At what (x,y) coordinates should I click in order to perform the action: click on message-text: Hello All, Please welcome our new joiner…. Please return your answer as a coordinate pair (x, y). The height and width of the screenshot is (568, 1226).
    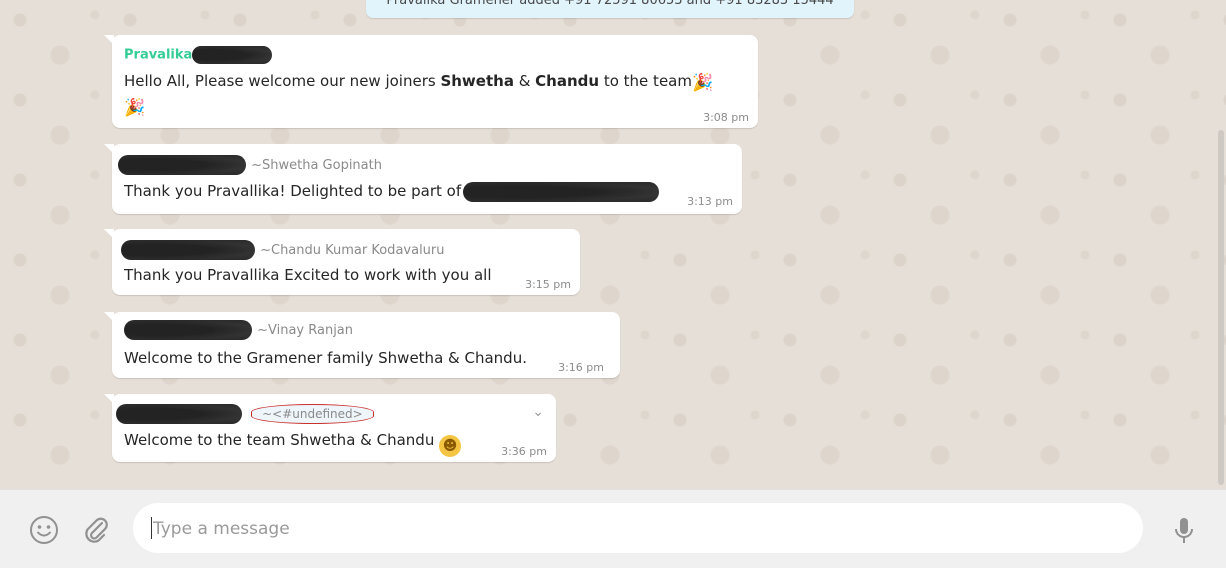
    Looking at the image, I should click on (419, 95).